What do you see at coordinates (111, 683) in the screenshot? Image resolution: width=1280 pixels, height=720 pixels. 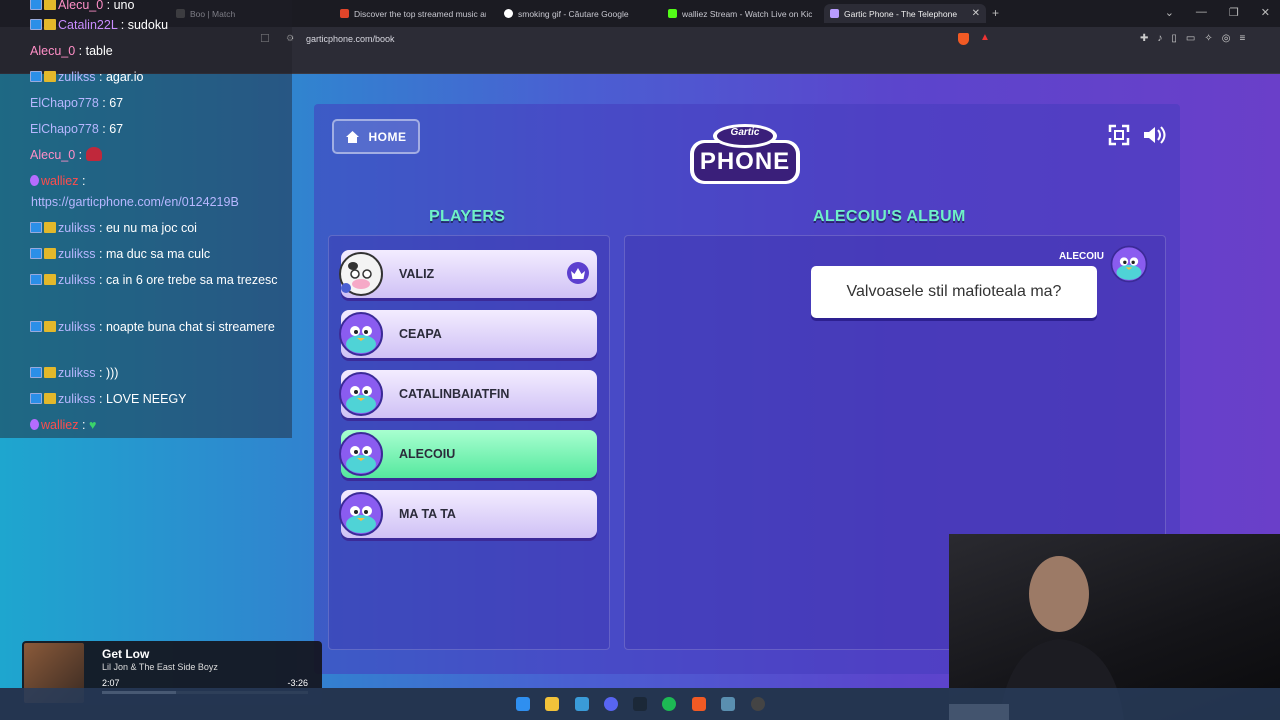 I see `song-elapsed: 2:07` at bounding box center [111, 683].